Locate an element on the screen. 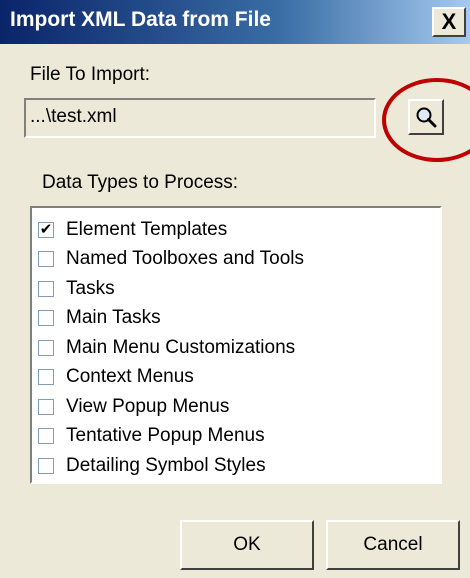 The image size is (470, 578). list-item-label: Named Toolboxes and Tools is located at coordinates (185, 259).